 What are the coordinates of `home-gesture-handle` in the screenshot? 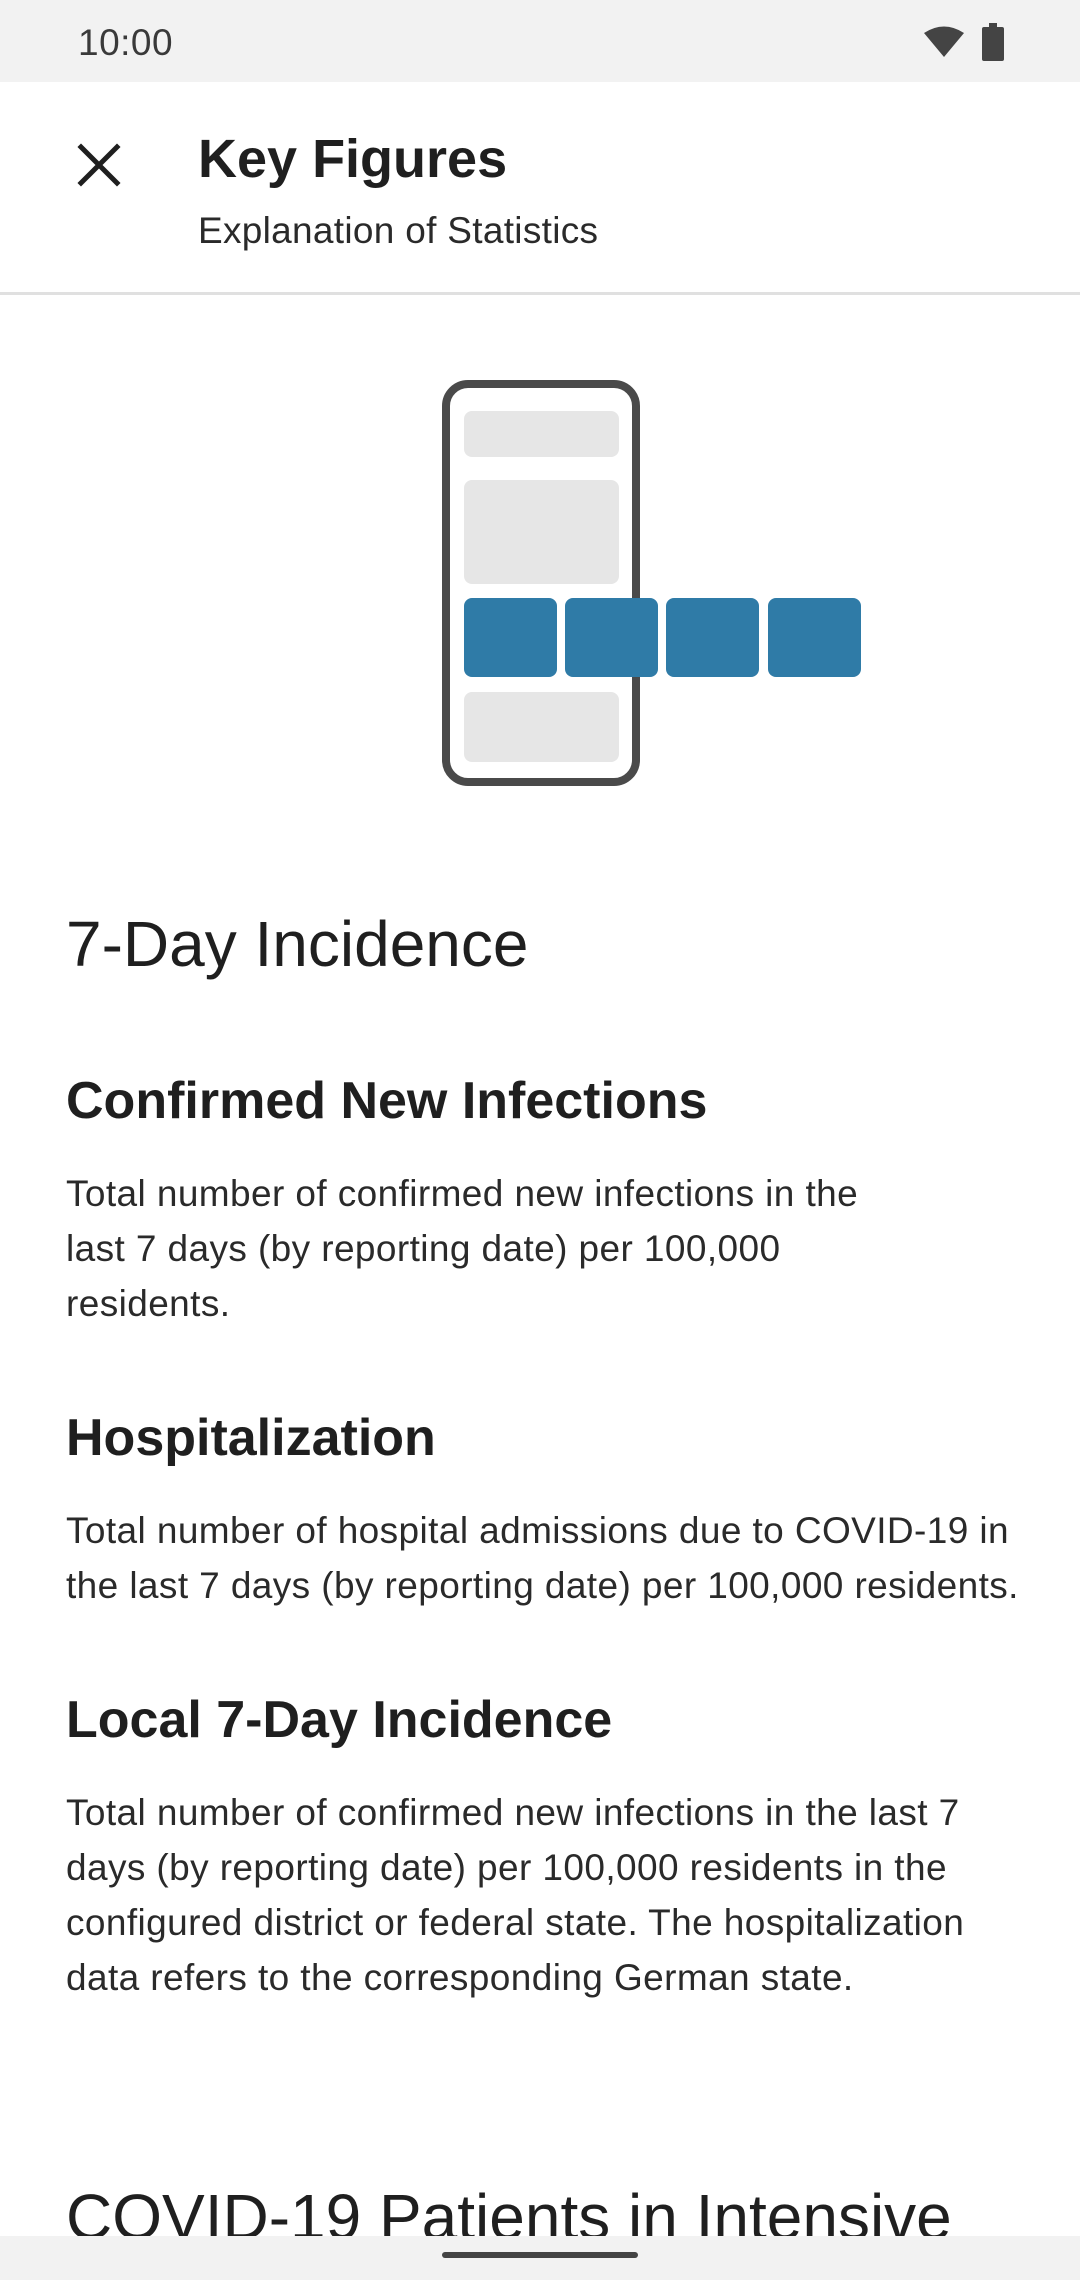 It's located at (540, 2255).